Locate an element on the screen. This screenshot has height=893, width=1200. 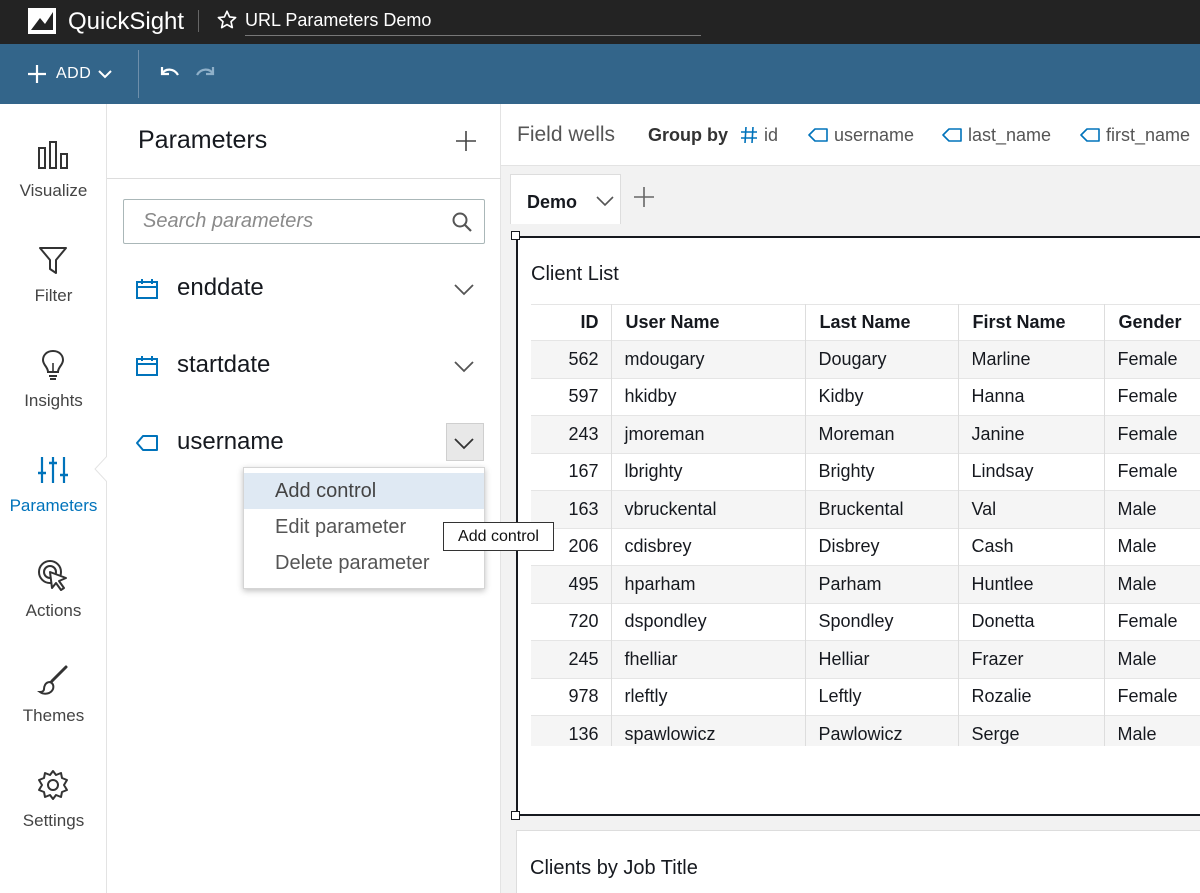
cell-user-name: spawlowicz is located at coordinates (708, 730).